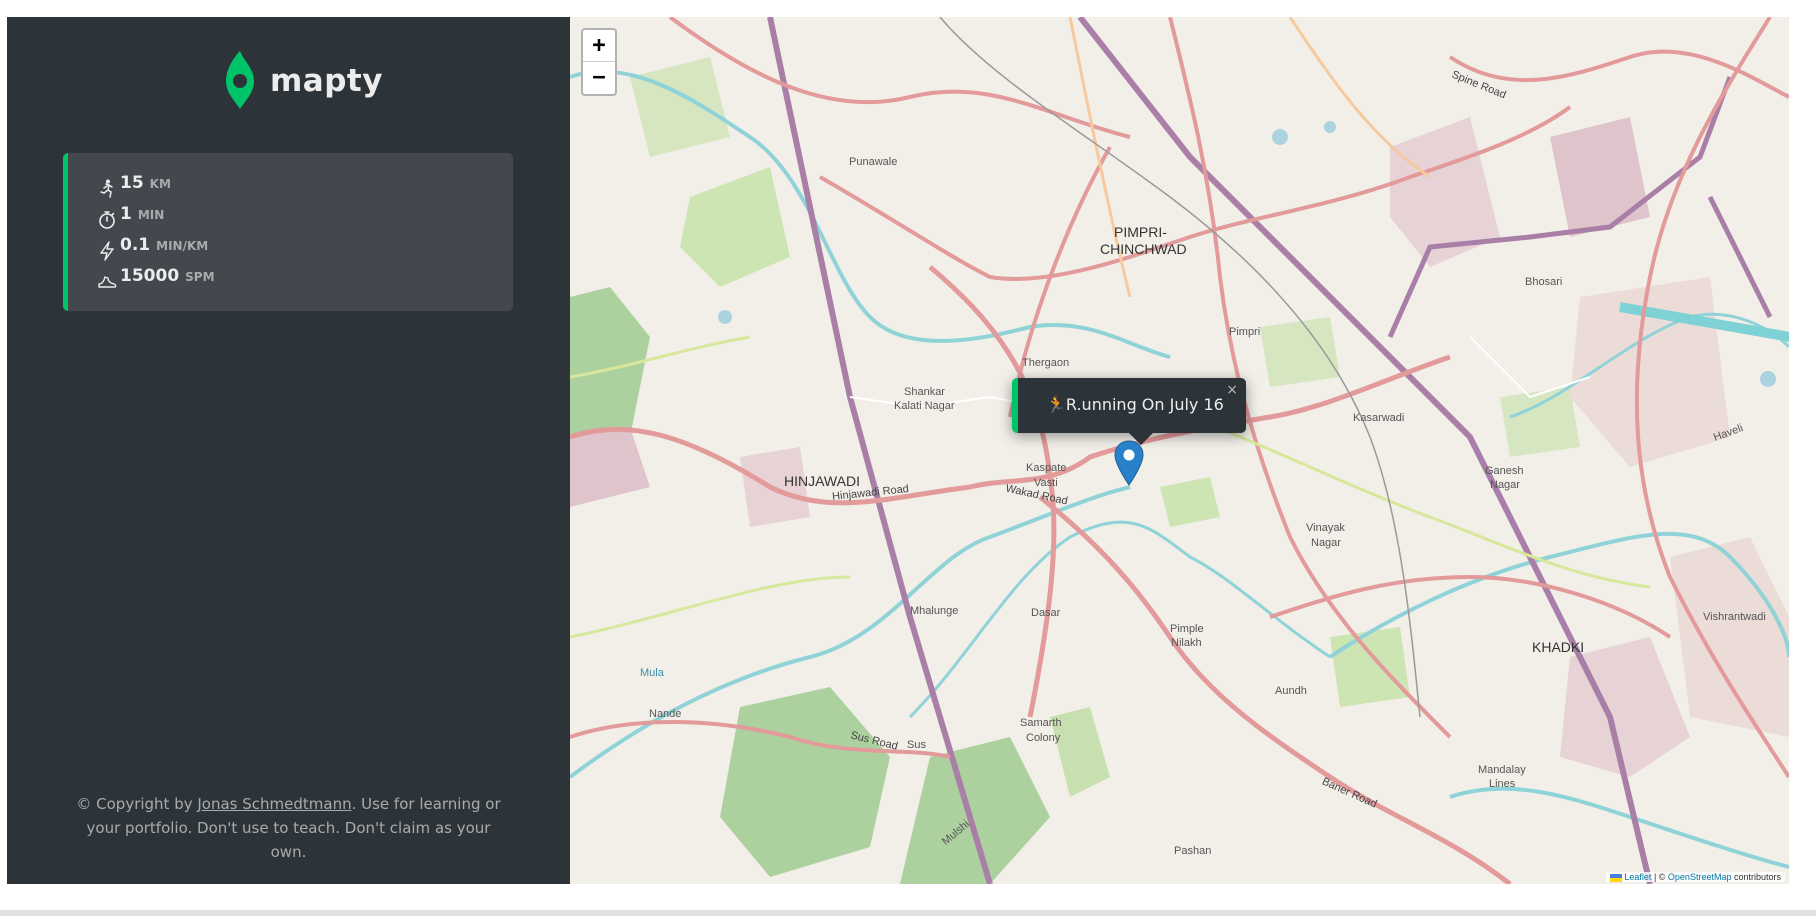 The height and width of the screenshot is (916, 1816). What do you see at coordinates (1616, 877) in the screenshot?
I see `ukraine-flag-icon` at bounding box center [1616, 877].